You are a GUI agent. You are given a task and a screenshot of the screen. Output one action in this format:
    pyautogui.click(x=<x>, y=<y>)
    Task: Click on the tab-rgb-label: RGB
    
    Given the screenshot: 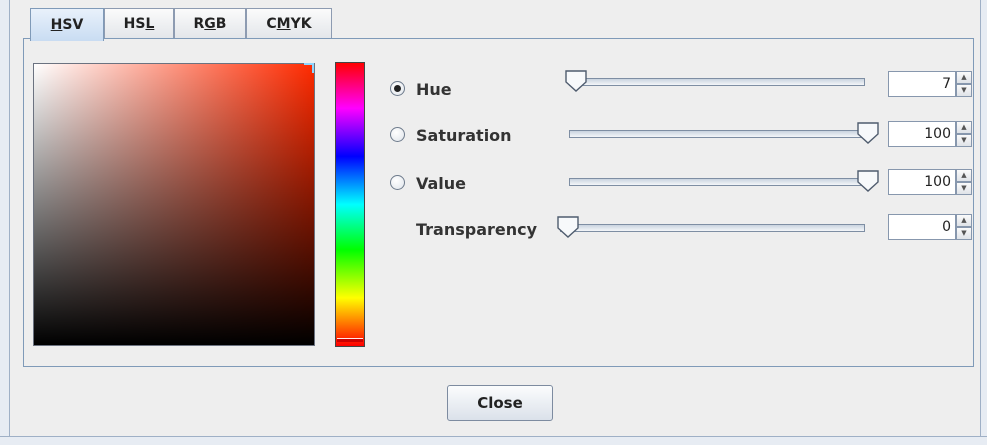 What is the action you would take?
    pyautogui.click(x=210, y=23)
    